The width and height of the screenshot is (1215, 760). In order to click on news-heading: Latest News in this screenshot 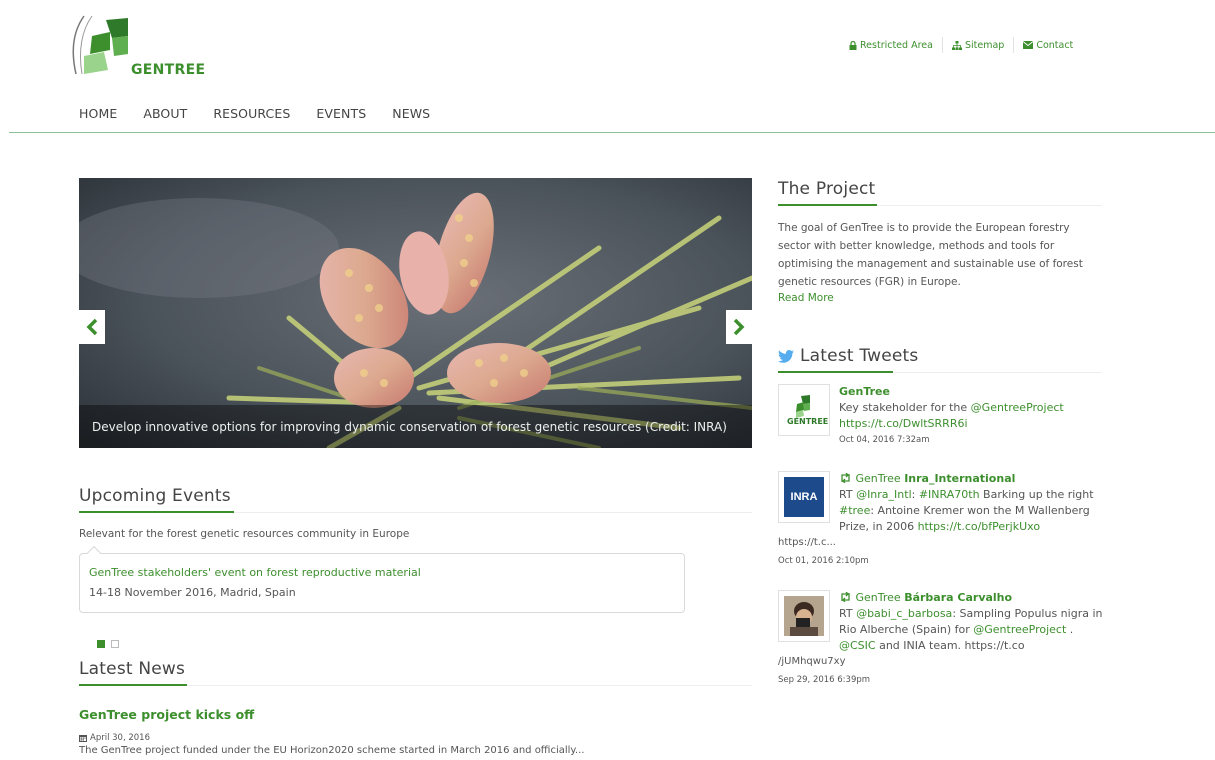, I will do `click(132, 669)`.